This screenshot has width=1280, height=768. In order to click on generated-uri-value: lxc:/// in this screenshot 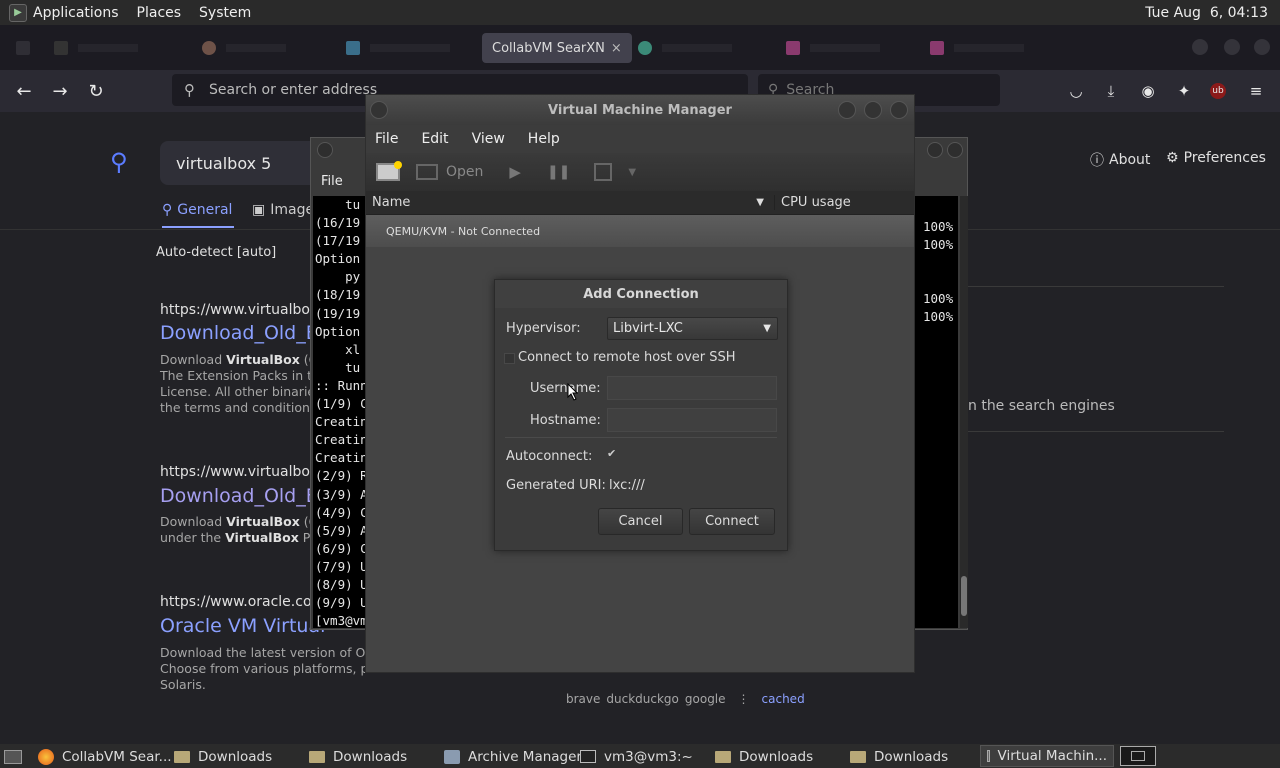, I will do `click(627, 485)`.